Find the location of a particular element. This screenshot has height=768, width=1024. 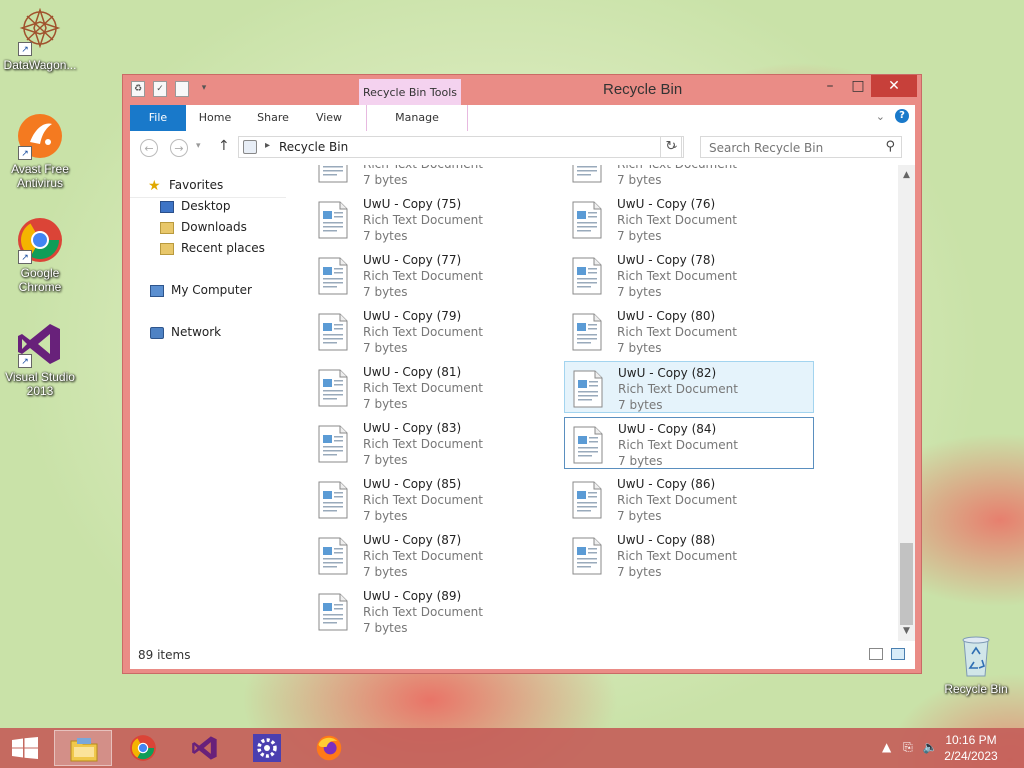

maximize-button: □ is located at coordinates (858, 86).